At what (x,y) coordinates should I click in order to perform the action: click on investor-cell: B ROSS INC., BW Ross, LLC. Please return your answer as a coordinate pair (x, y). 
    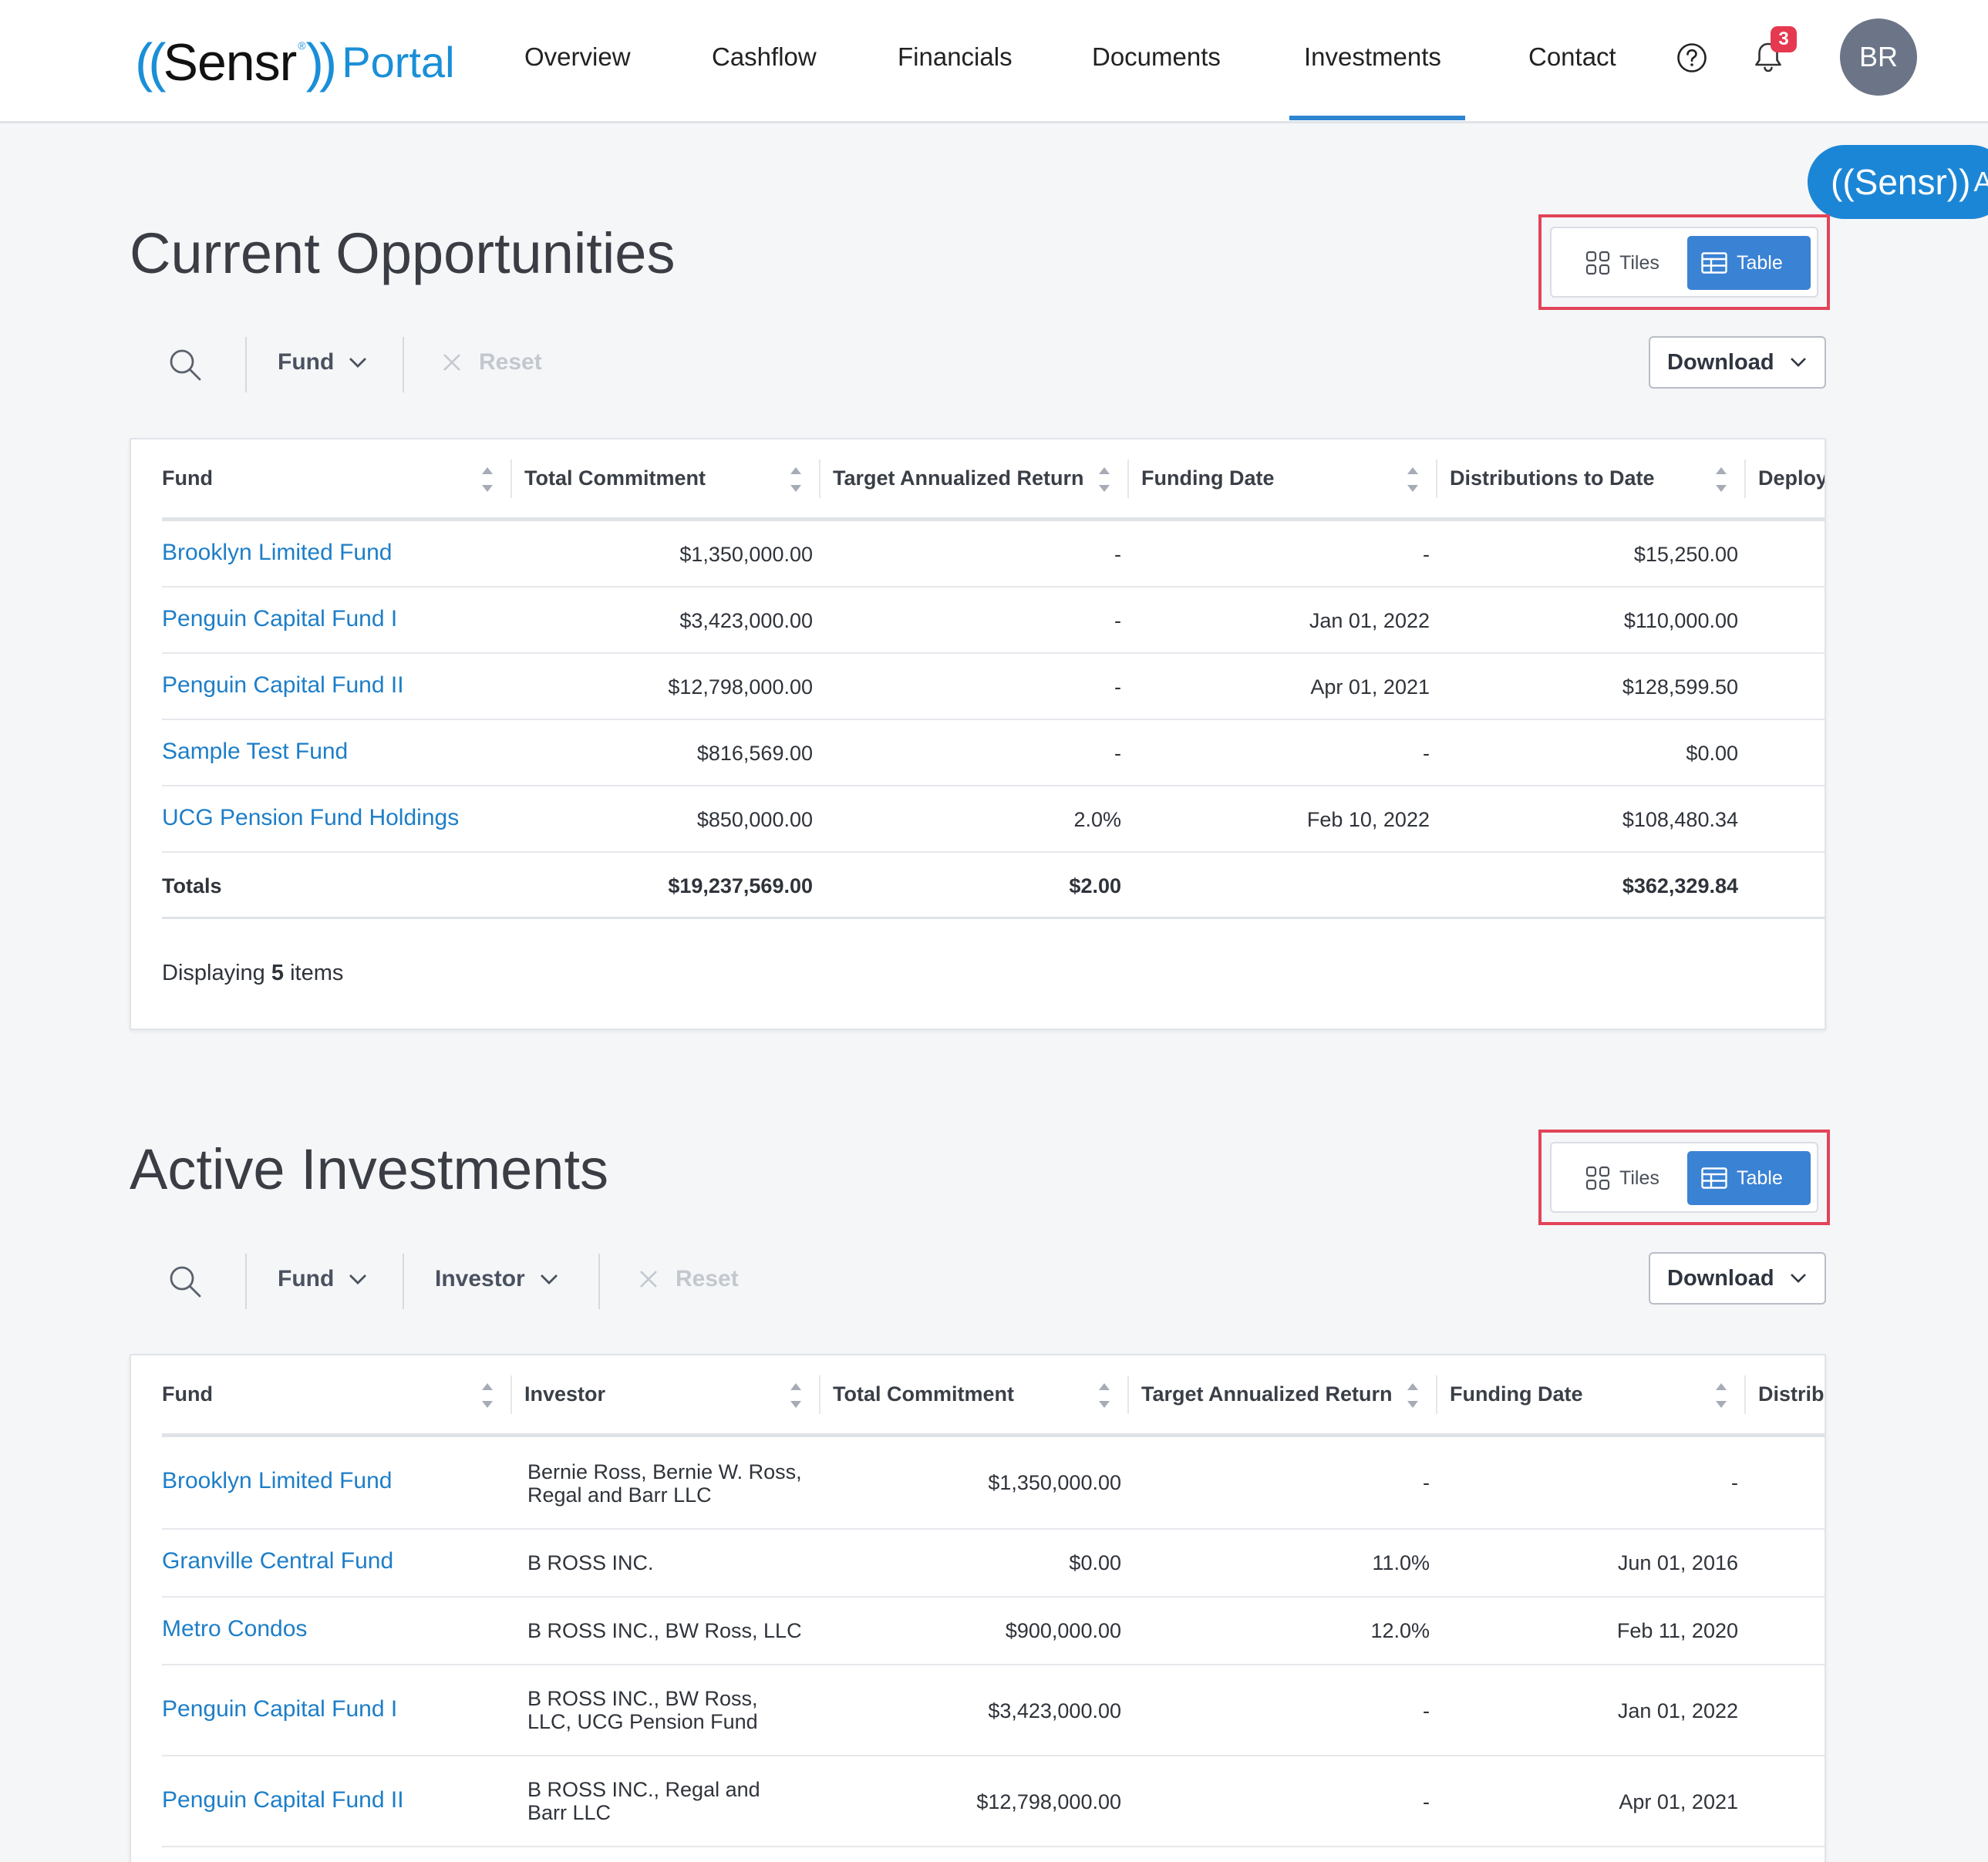
    Looking at the image, I should click on (664, 1630).